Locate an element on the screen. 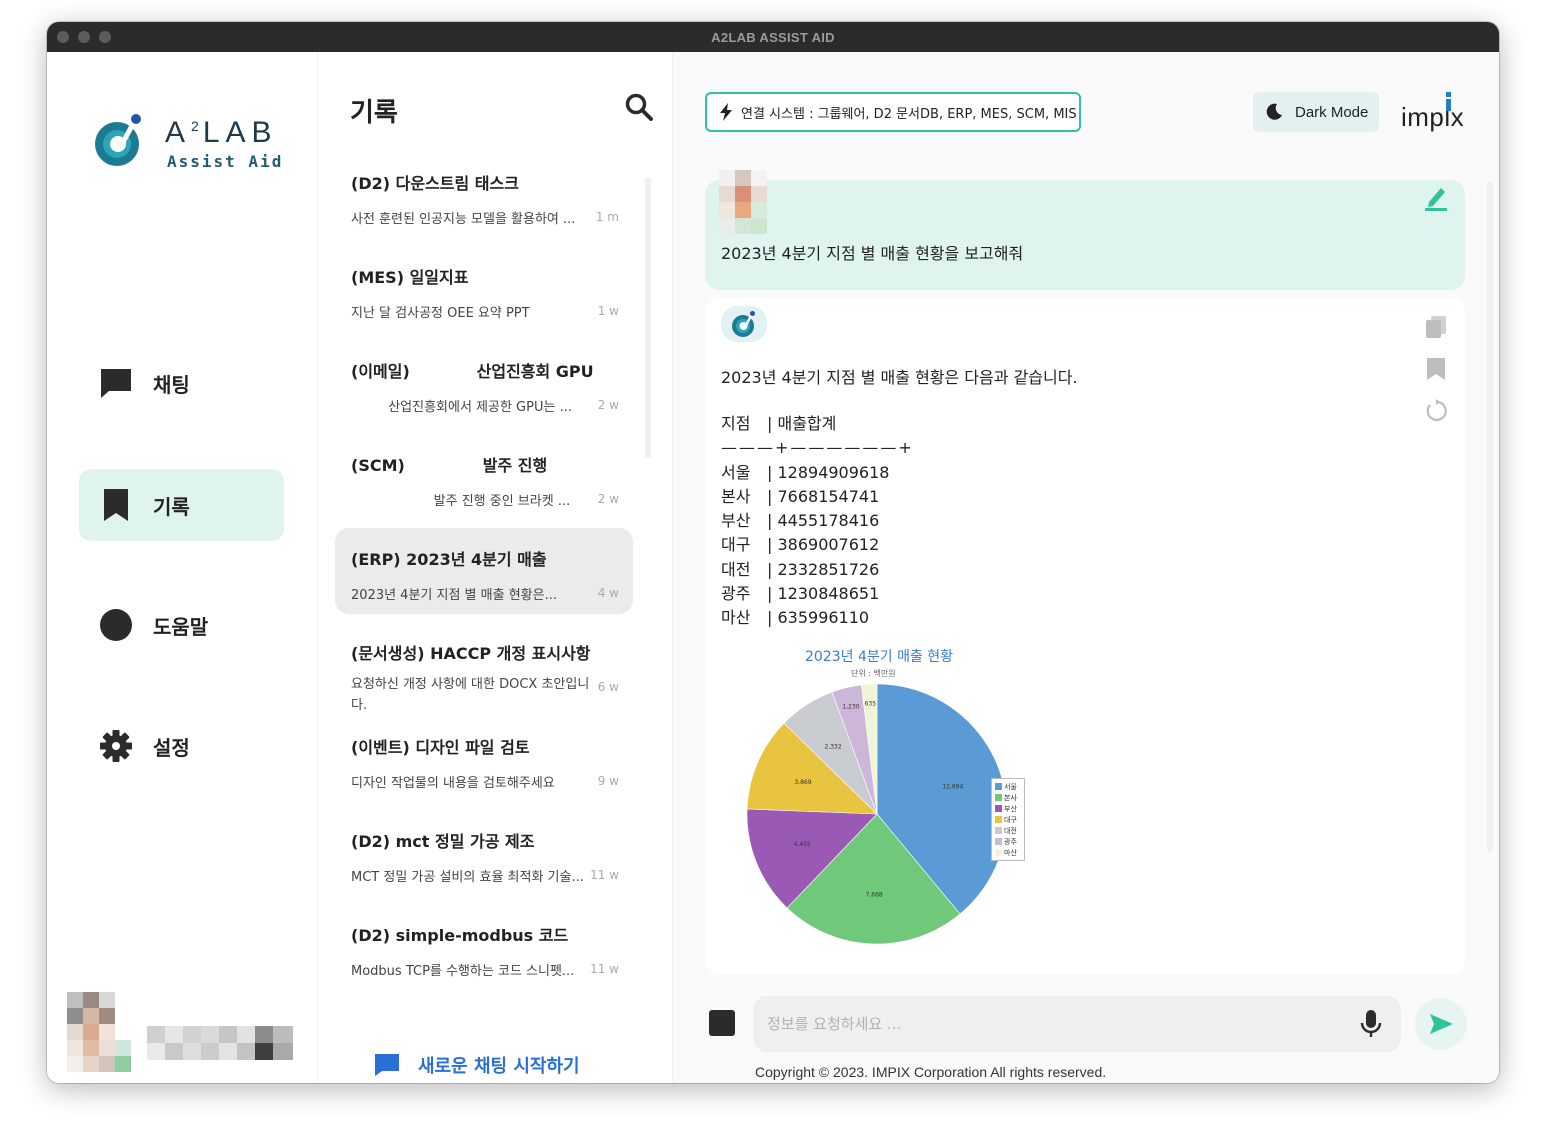  legend-item: 서울 is located at coordinates (1008, 786).